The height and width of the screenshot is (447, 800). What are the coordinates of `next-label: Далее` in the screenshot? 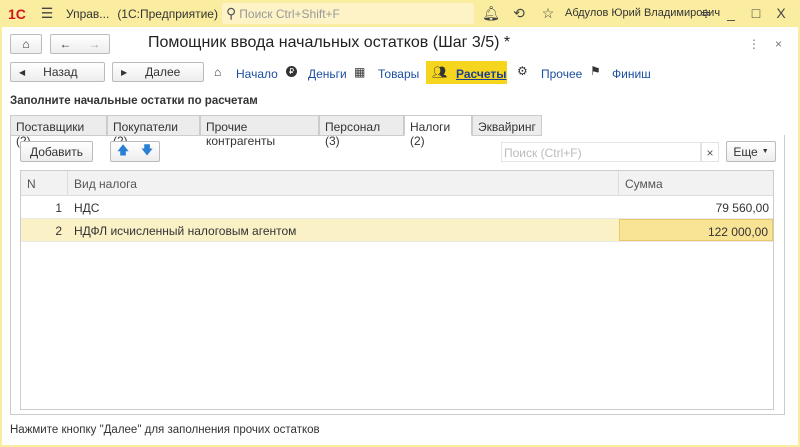 It's located at (163, 72).